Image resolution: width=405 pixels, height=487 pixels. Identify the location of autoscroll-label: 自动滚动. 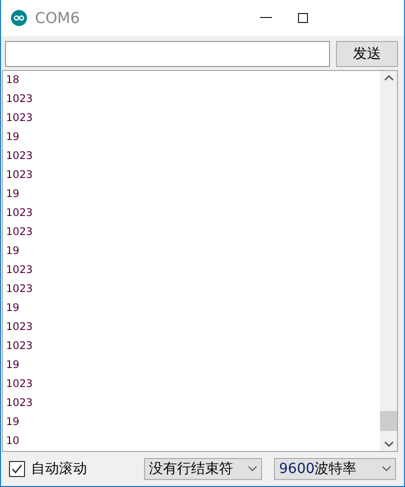
(59, 469).